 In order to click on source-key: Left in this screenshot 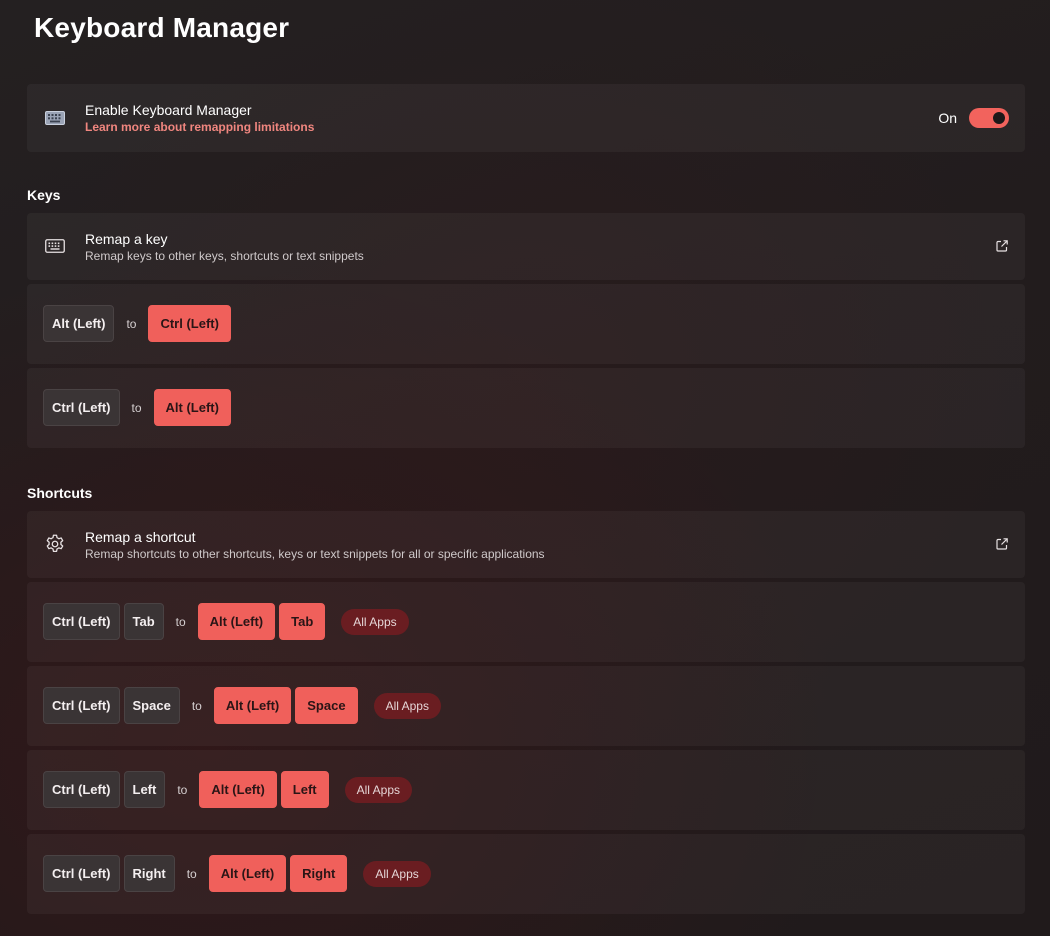, I will do `click(144, 789)`.